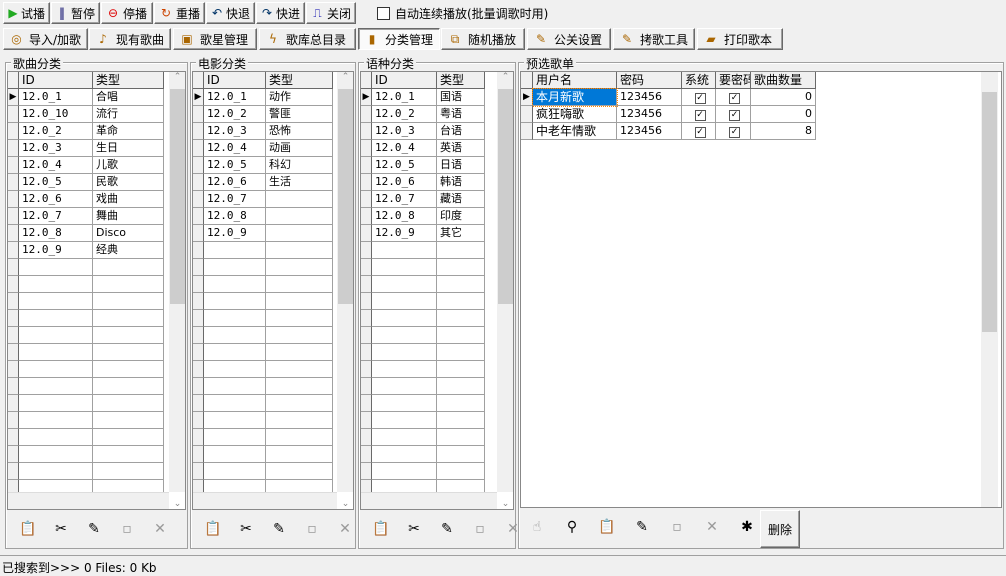  What do you see at coordinates (423, 216) in the screenshot?
I see `table-row: 12.0_8 印度` at bounding box center [423, 216].